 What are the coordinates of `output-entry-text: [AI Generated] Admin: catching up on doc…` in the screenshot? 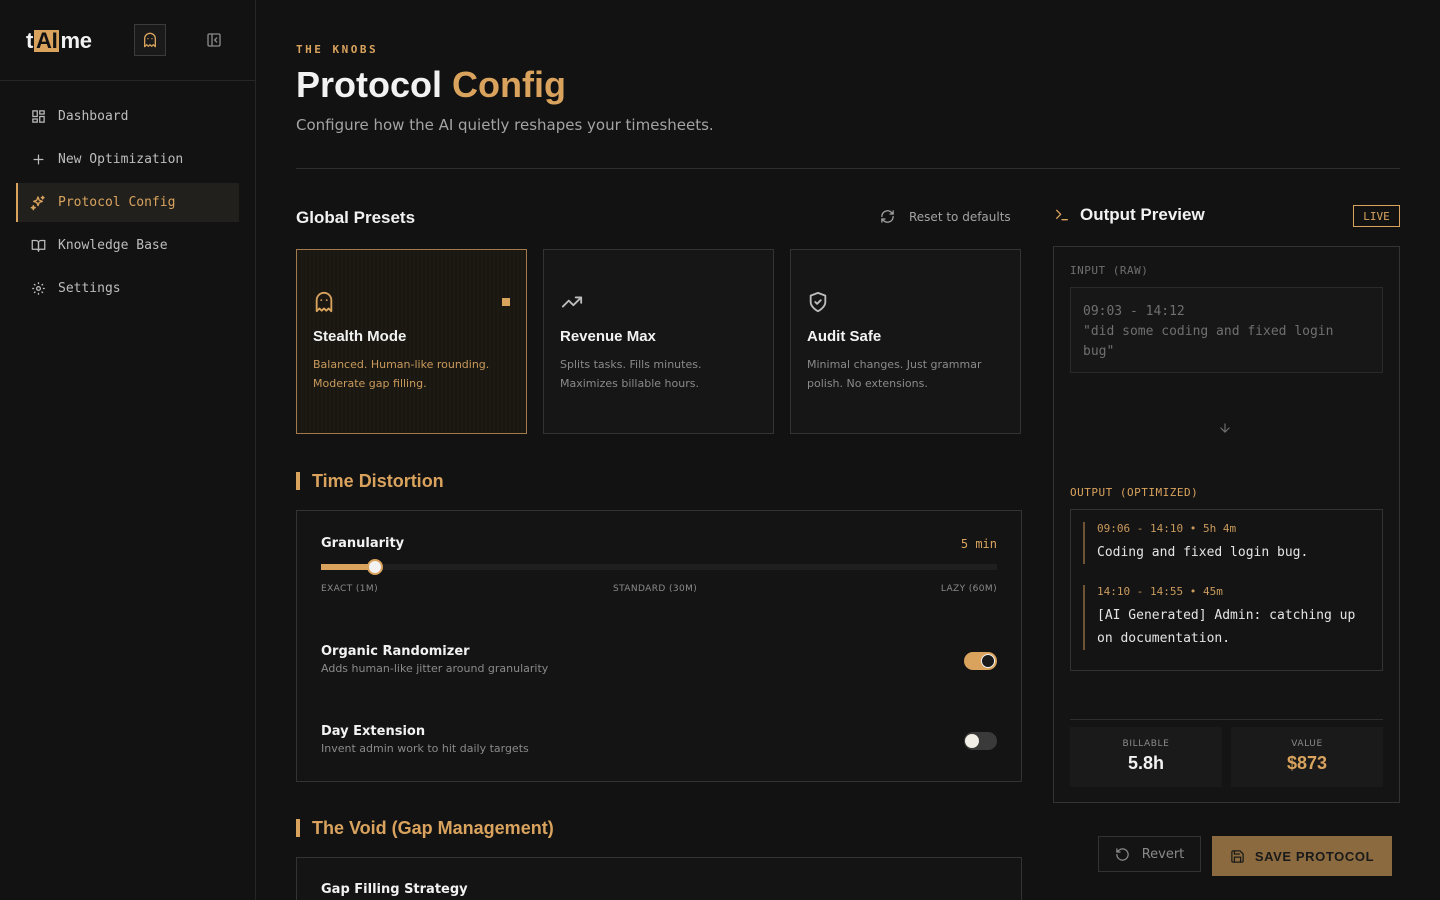 It's located at (1226, 627).